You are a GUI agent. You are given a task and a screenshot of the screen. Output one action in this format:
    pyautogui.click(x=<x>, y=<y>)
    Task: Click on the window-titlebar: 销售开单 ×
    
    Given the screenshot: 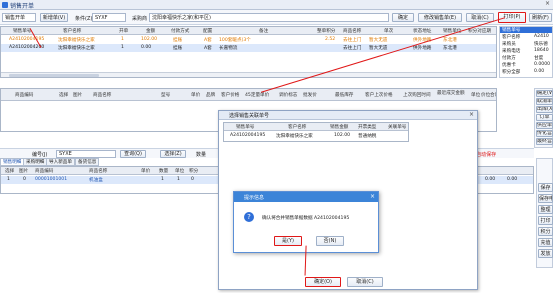 What is the action you would take?
    pyautogui.click(x=276, y=5)
    